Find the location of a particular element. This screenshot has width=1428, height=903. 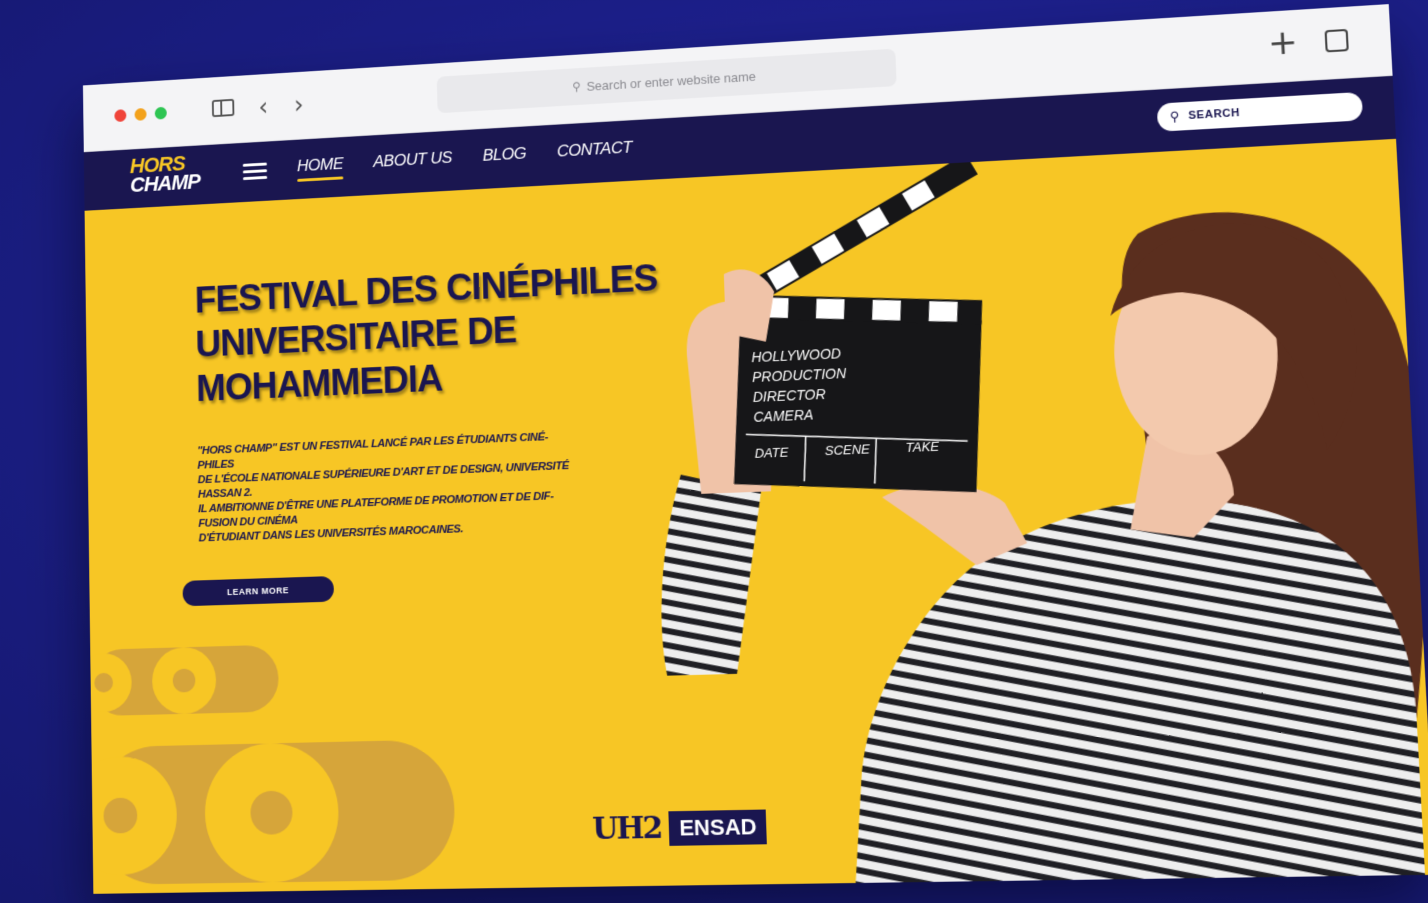

clapper-line-4: CAMERA is located at coordinates (783, 416).